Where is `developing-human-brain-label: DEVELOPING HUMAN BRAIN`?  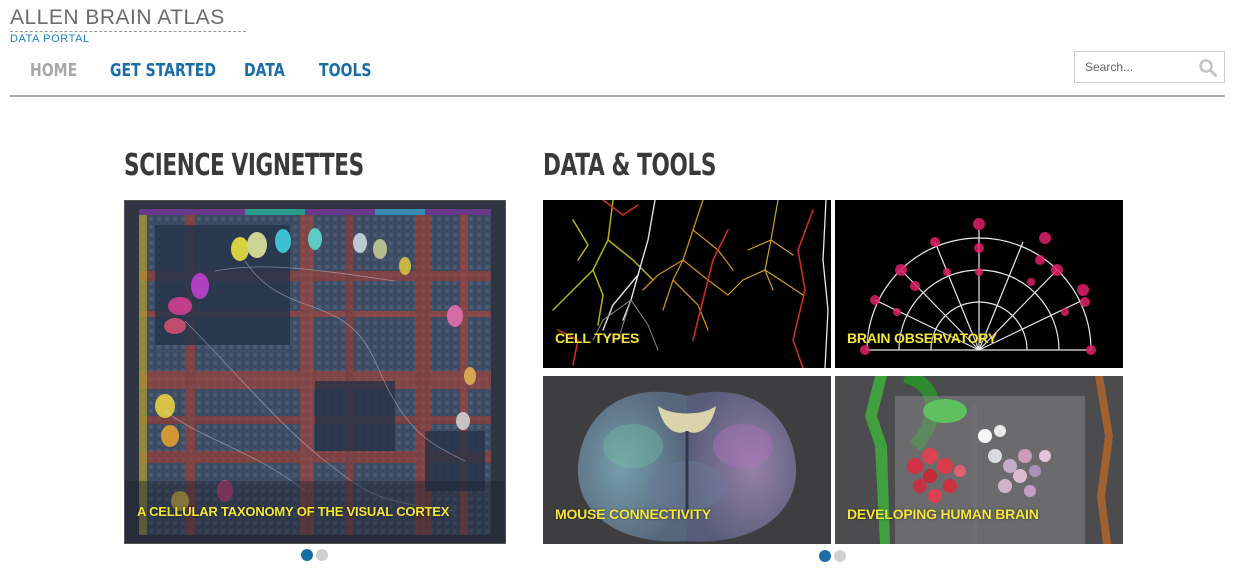 developing-human-brain-label: DEVELOPING HUMAN BRAIN is located at coordinates (943, 514).